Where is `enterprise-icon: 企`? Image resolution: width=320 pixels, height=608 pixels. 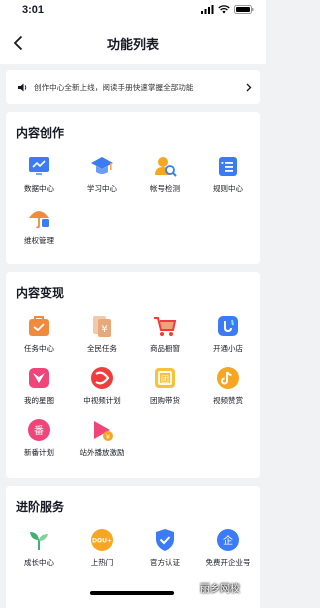
enterprise-icon: 企 is located at coordinates (228, 540).